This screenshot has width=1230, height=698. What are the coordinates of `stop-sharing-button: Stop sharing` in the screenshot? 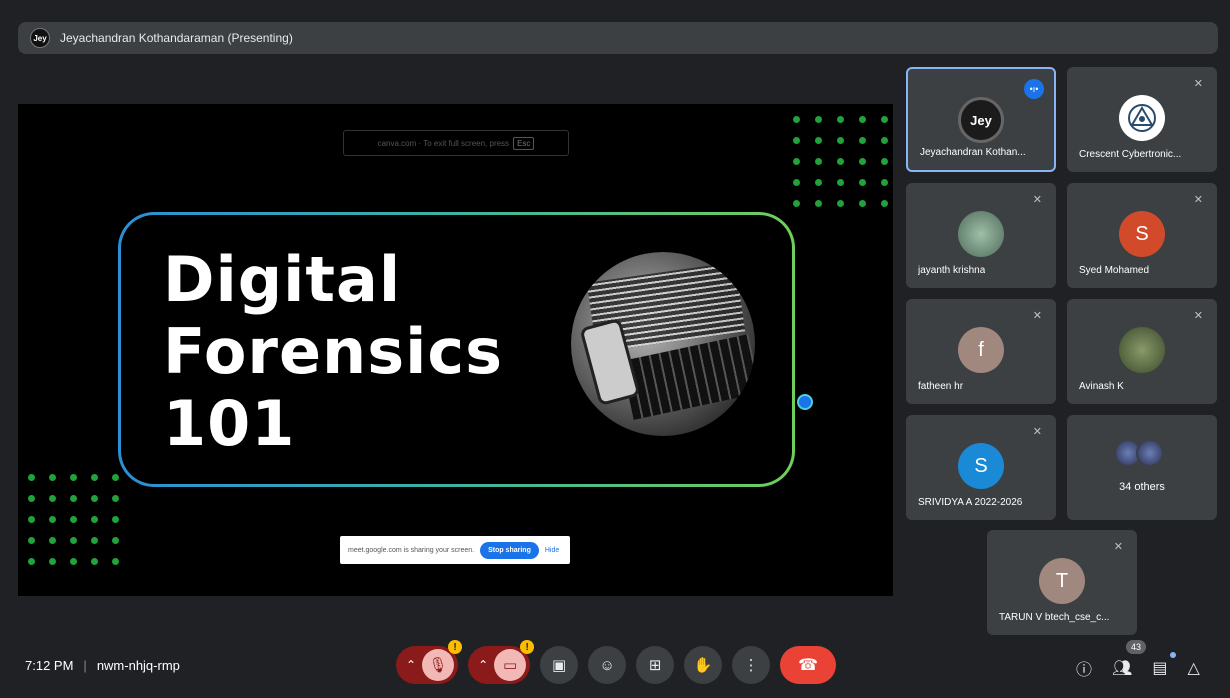 It's located at (509, 550).